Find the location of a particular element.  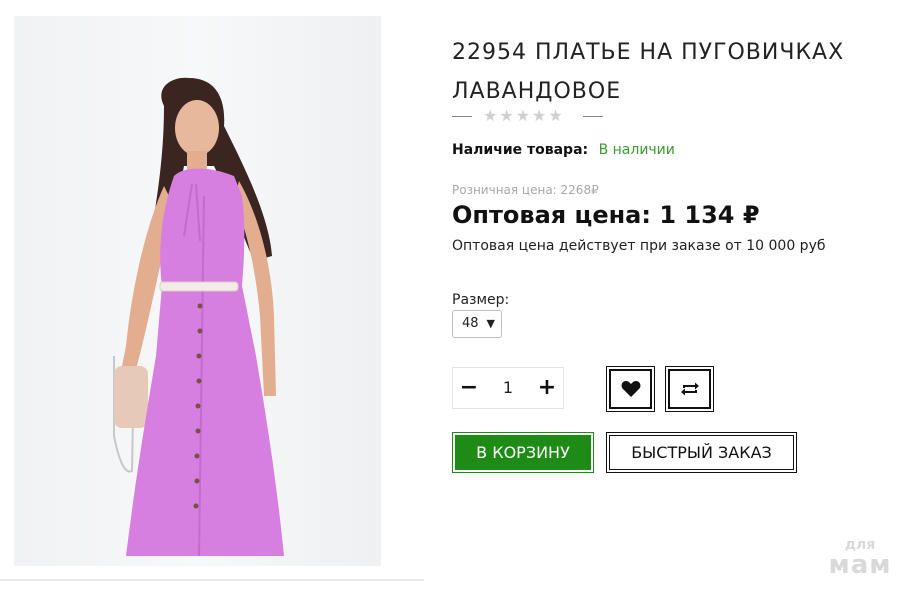

size-selected-value: 48 is located at coordinates (470, 323).